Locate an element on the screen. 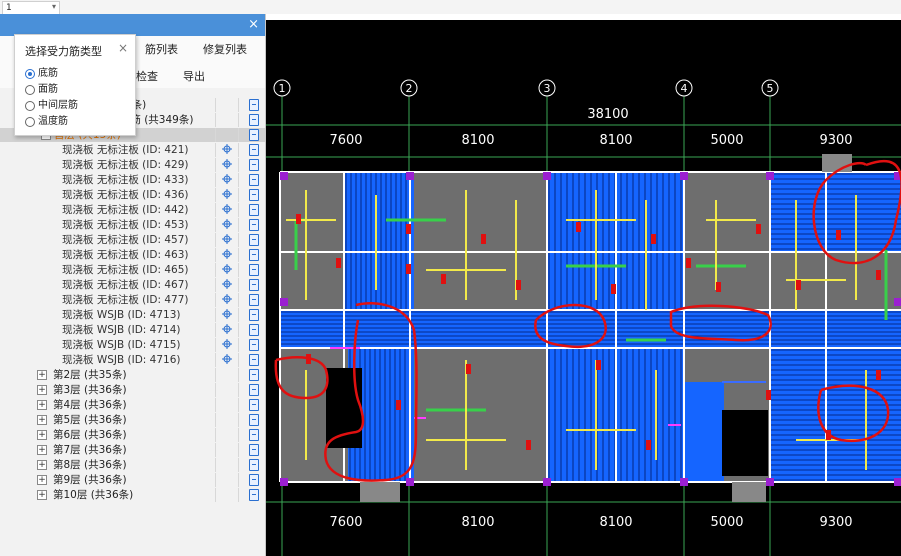 This screenshot has height=556, width=901. tab-repair-list: 修复列表 is located at coordinates (225, 49).